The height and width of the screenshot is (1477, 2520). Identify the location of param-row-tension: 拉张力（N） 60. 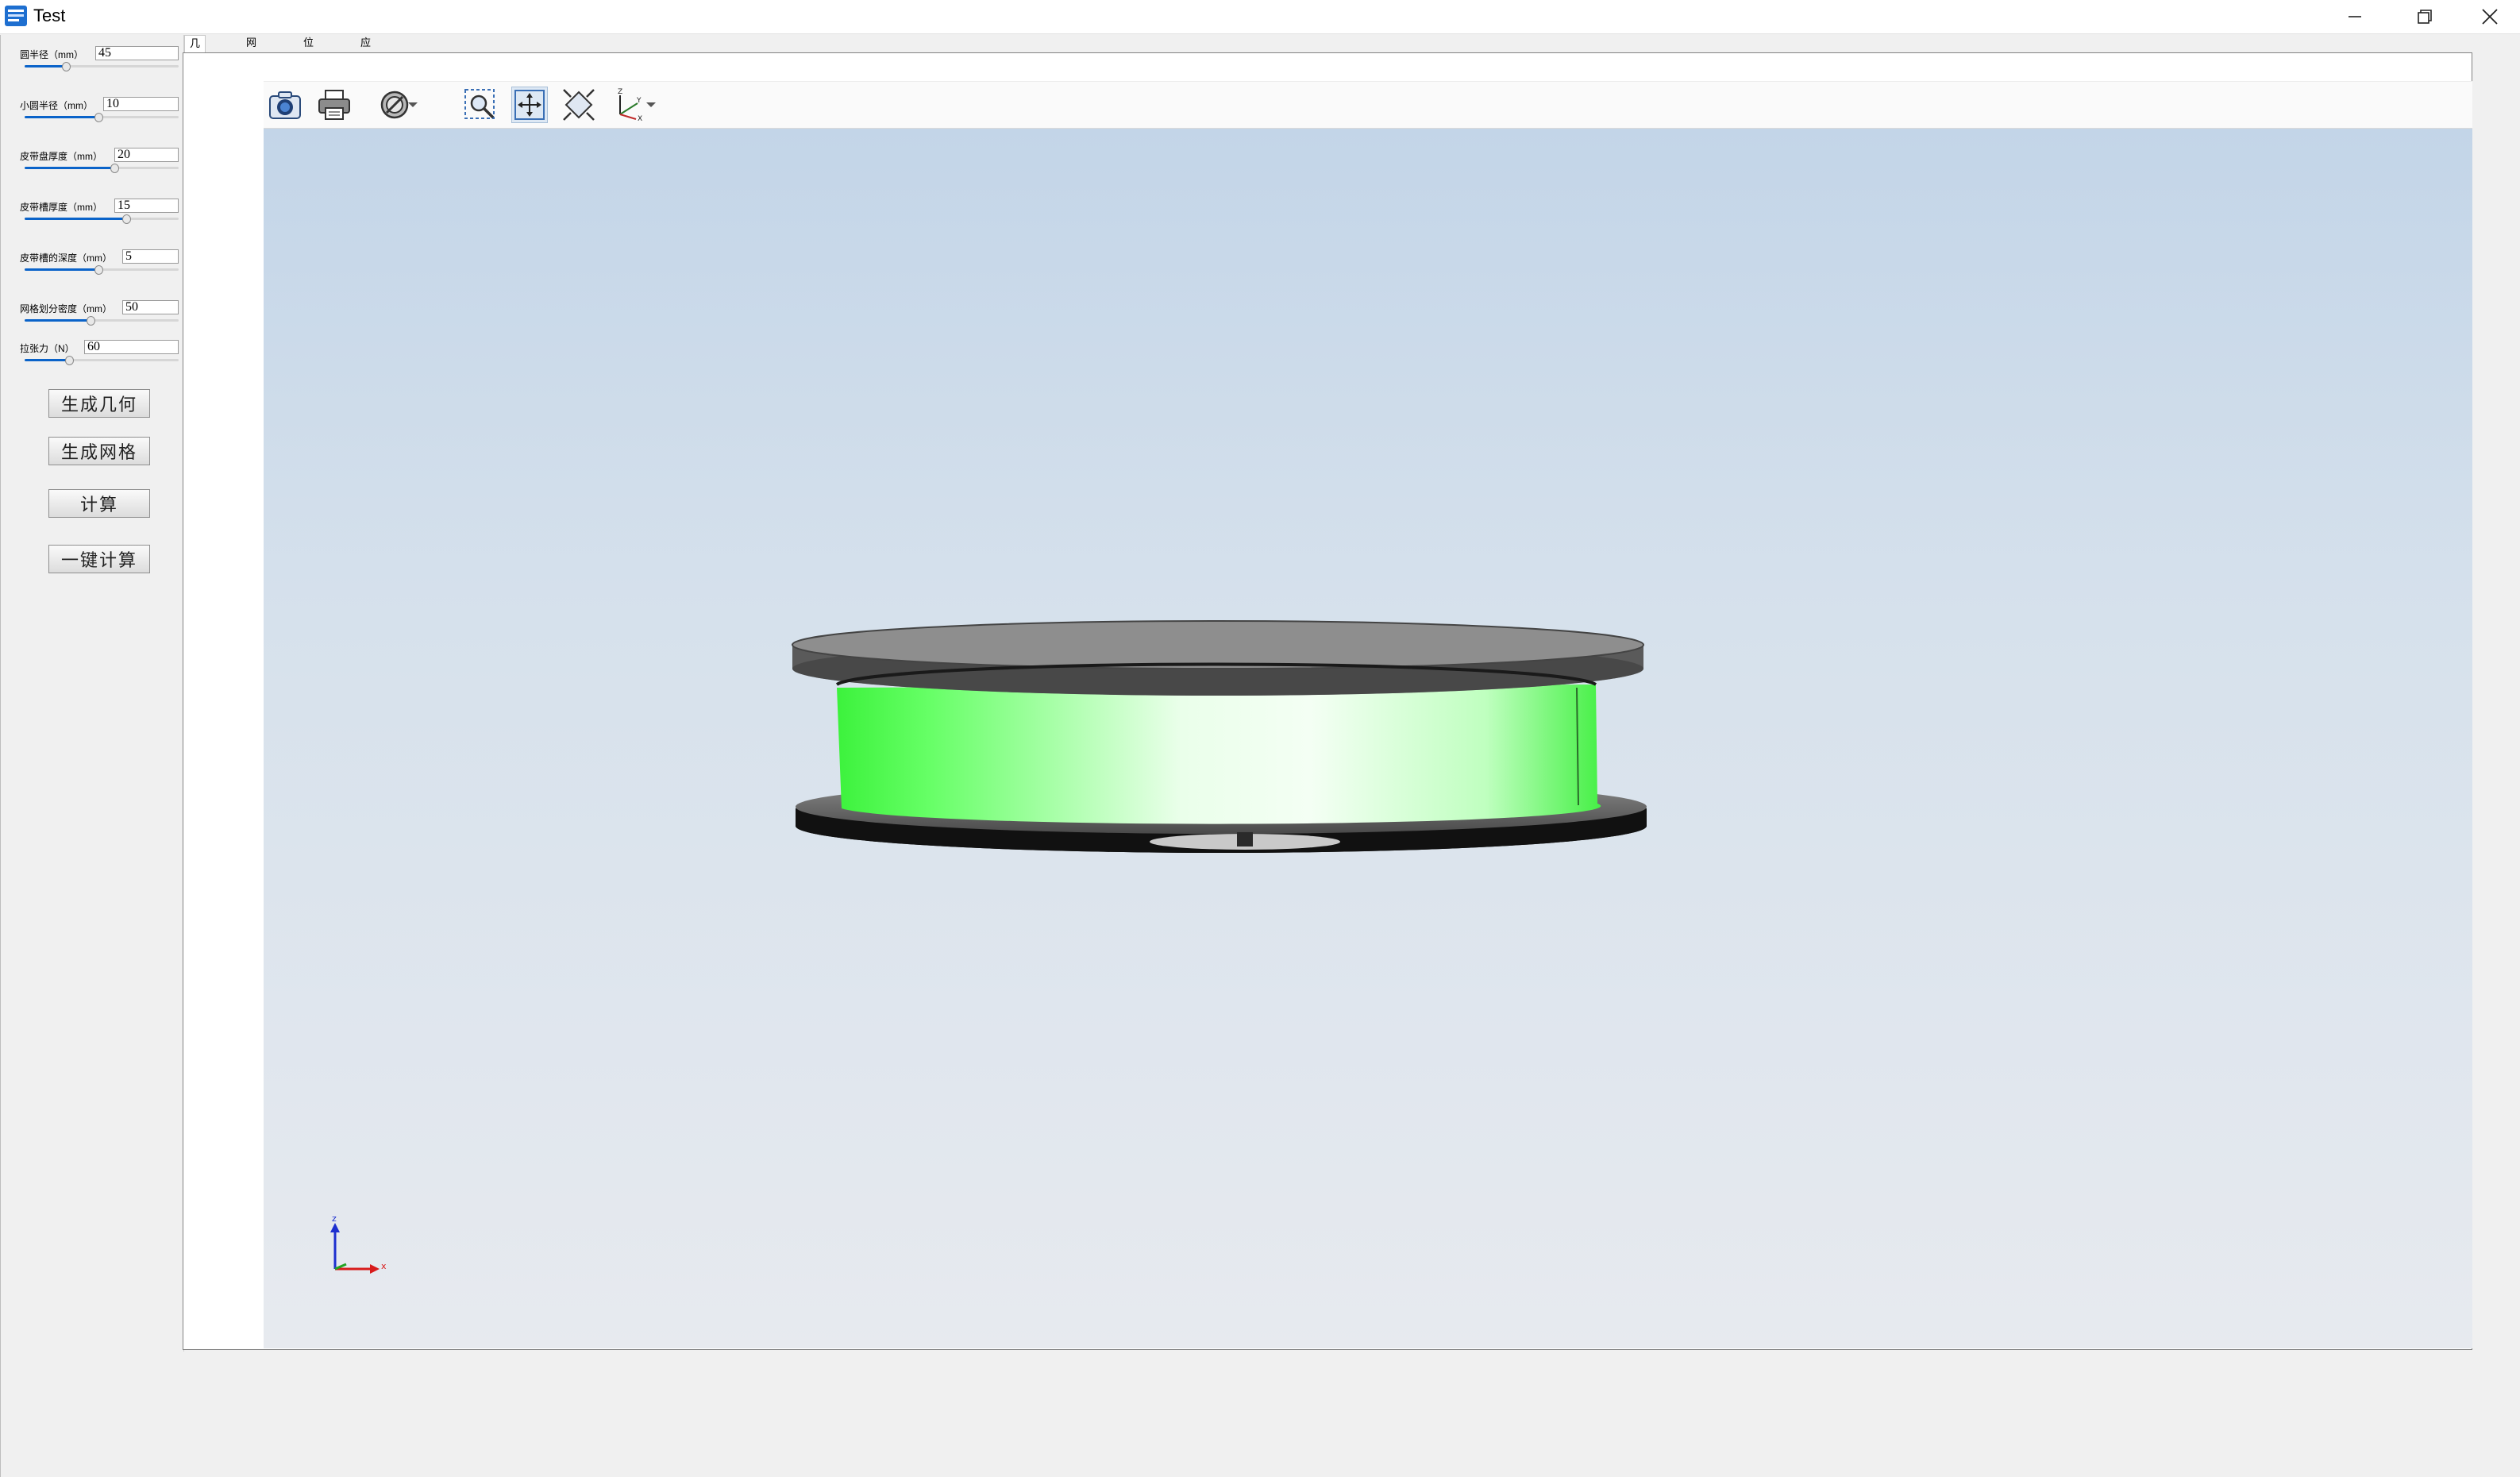
(99, 356).